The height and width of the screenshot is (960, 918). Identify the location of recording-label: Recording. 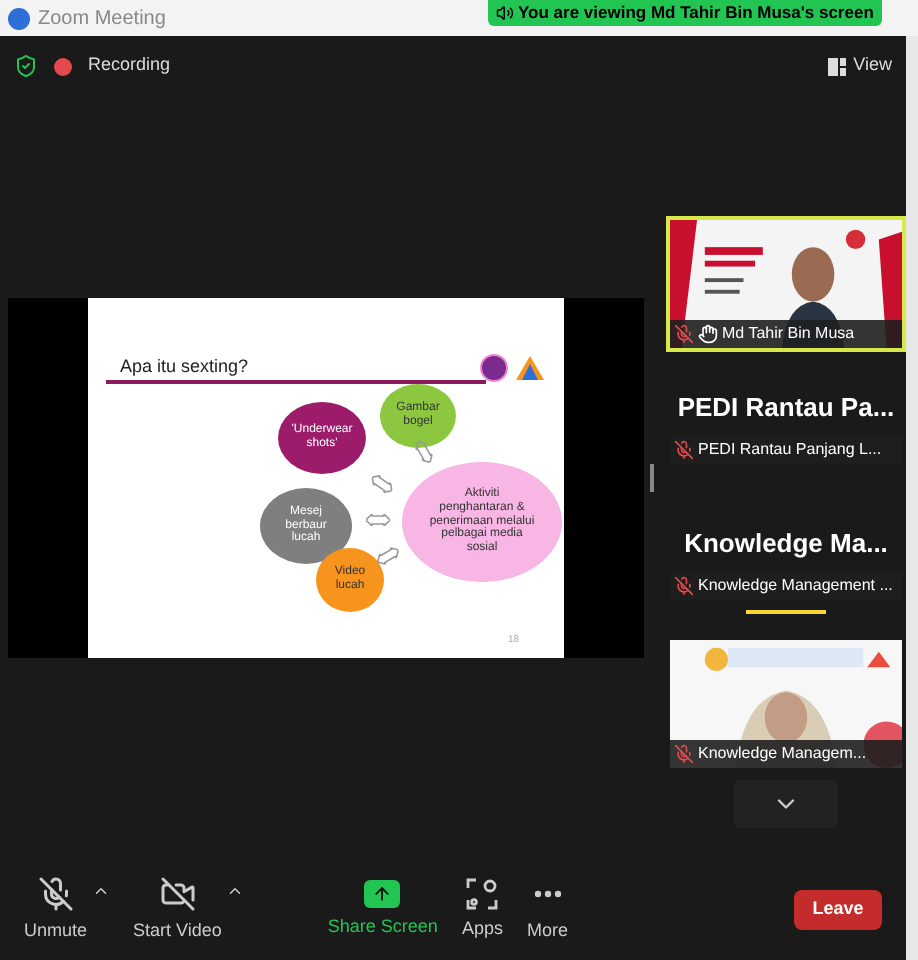
(129, 65).